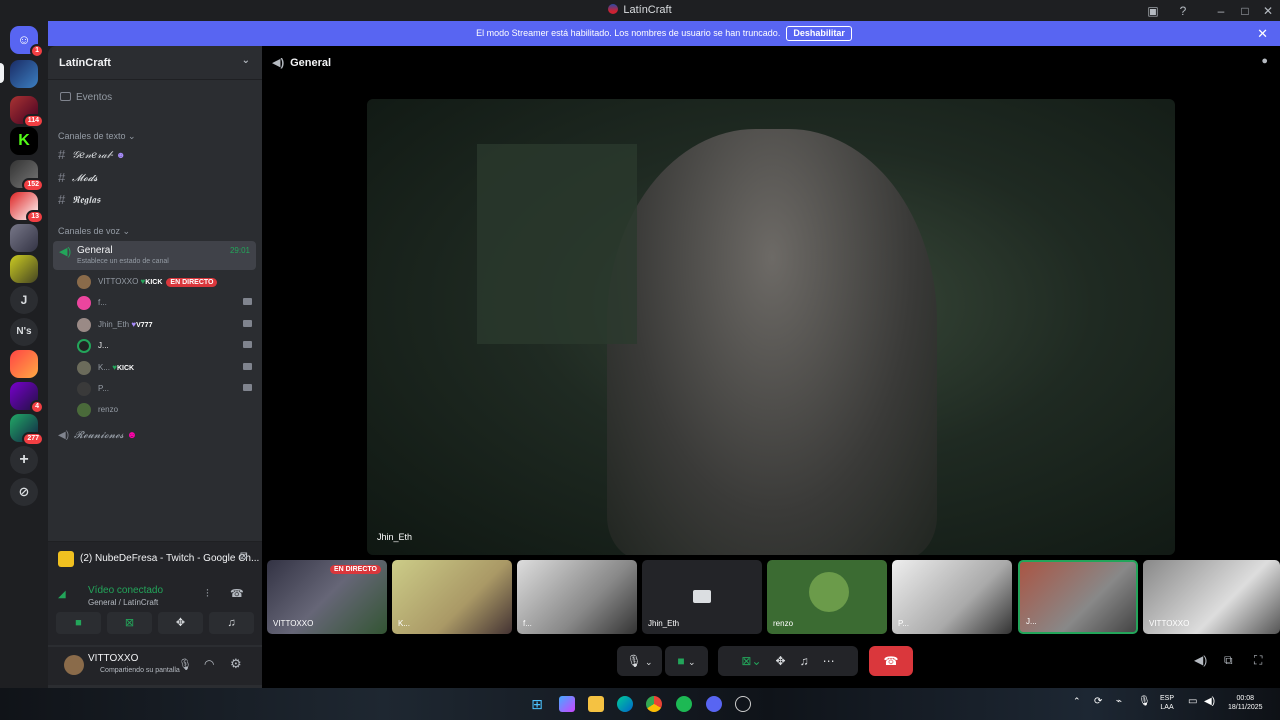 This screenshot has width=1280, height=720. What do you see at coordinates (129, 623) in the screenshot?
I see `screen-share-button: ⊠` at bounding box center [129, 623].